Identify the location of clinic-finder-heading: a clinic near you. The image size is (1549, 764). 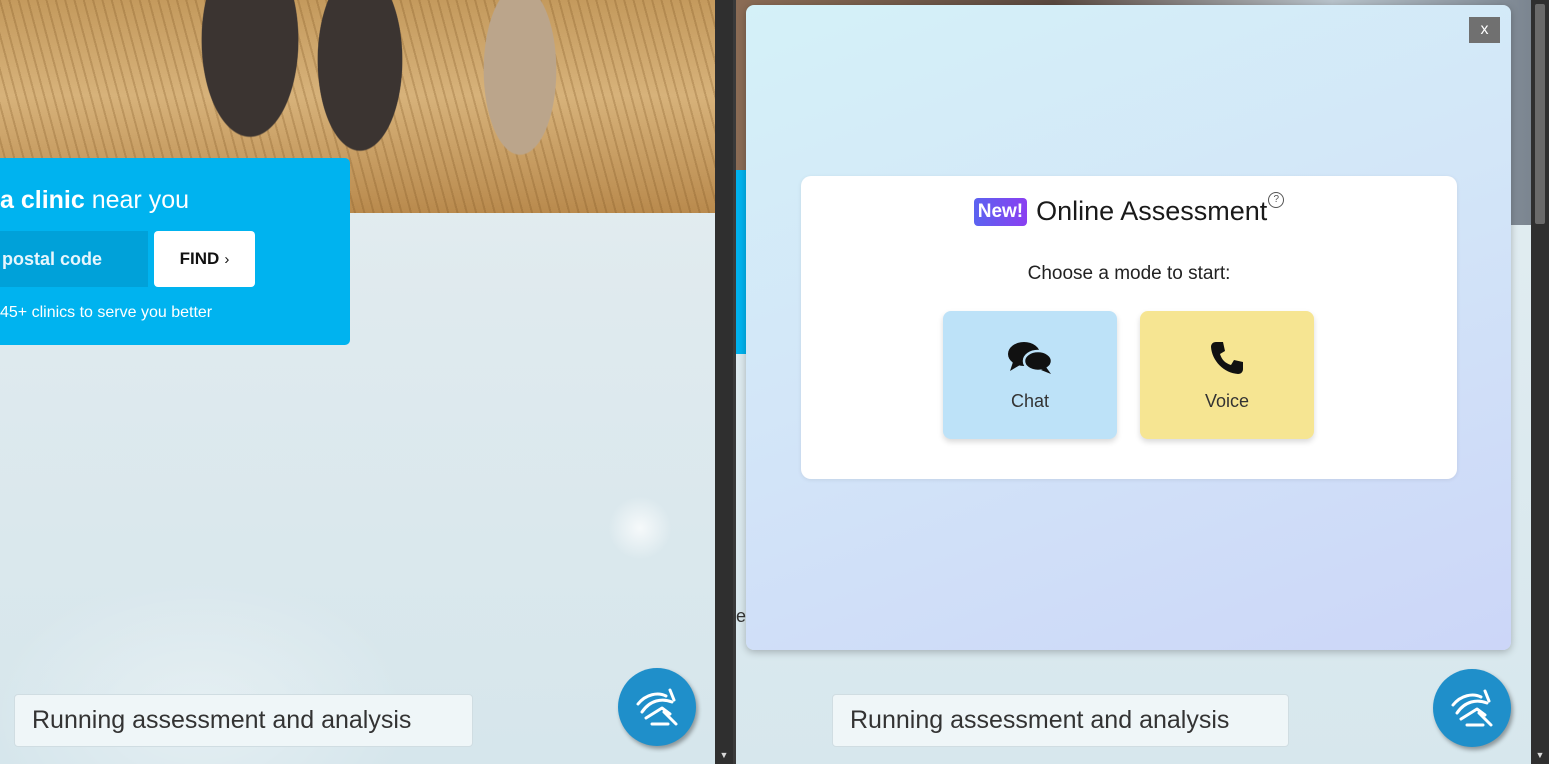
(95, 200).